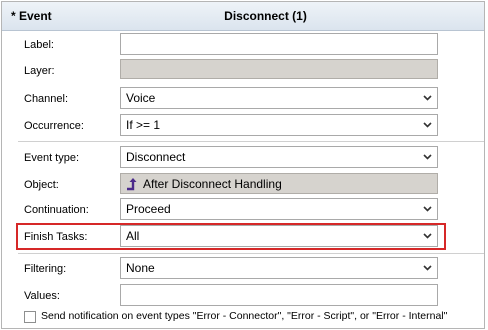 This screenshot has height=330, width=488. What do you see at coordinates (39, 71) in the screenshot?
I see `layer-field-label: Layer:` at bounding box center [39, 71].